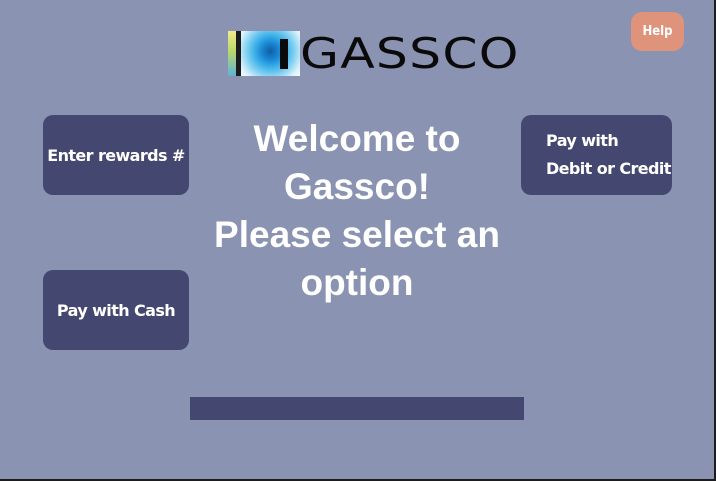 The width and height of the screenshot is (716, 481). I want to click on logo-swirl, so click(270, 53).